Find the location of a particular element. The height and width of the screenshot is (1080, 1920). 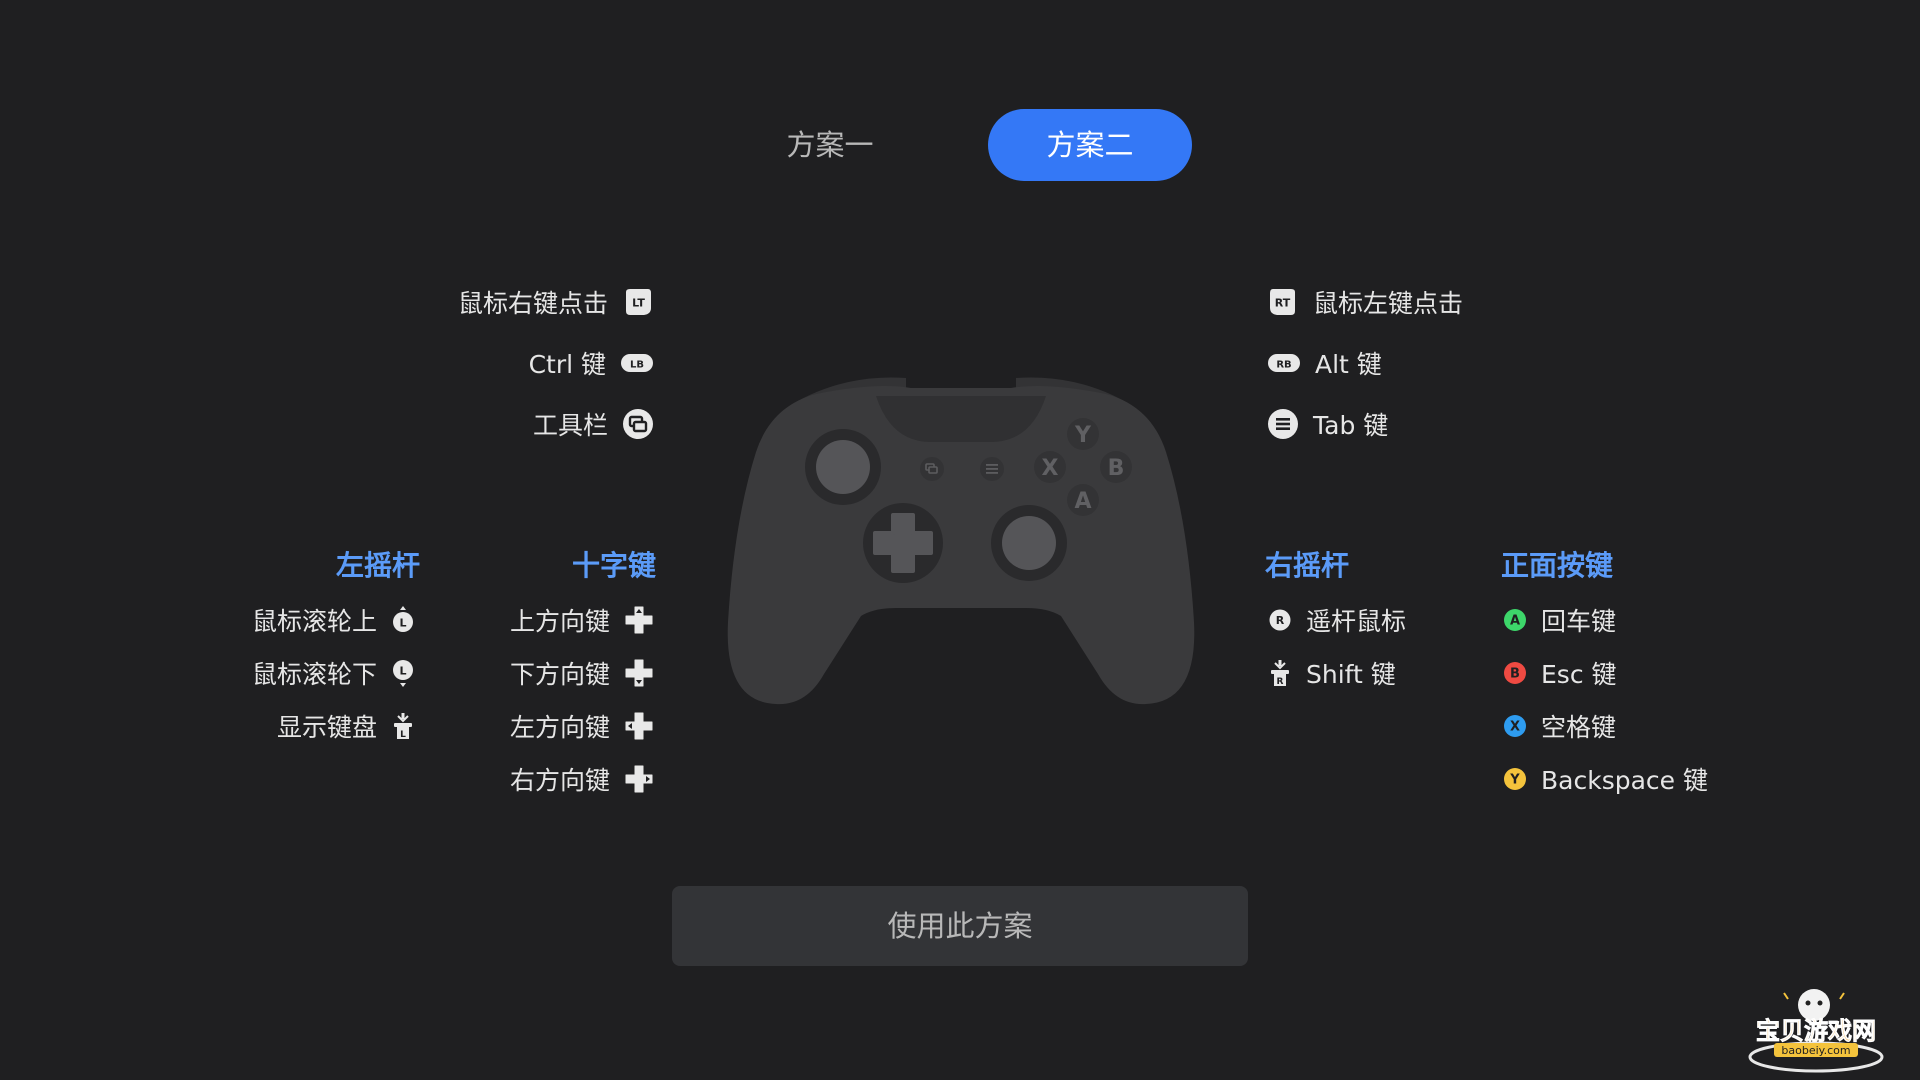

mapping-label: 右方向键 is located at coordinates (559, 780).